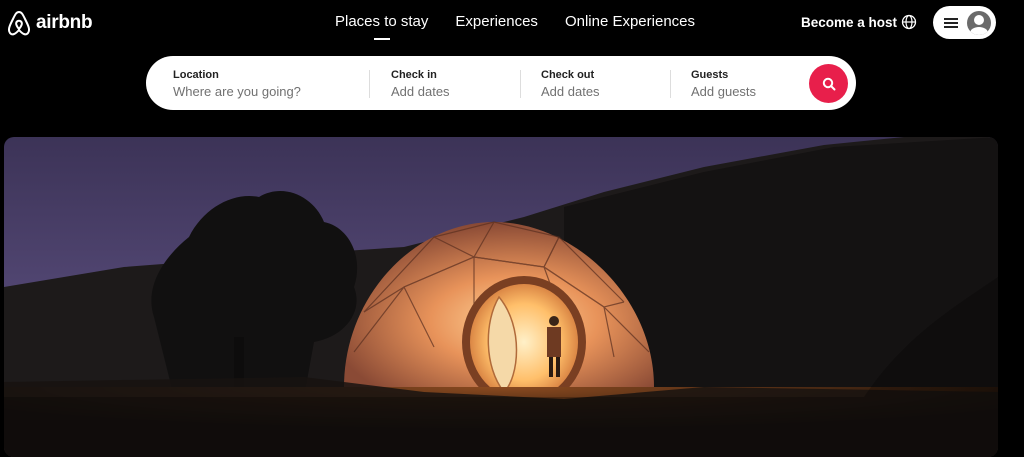 This screenshot has width=1024, height=457. Describe the element at coordinates (64, 22) in the screenshot. I see `logo-text: airbnb` at that location.